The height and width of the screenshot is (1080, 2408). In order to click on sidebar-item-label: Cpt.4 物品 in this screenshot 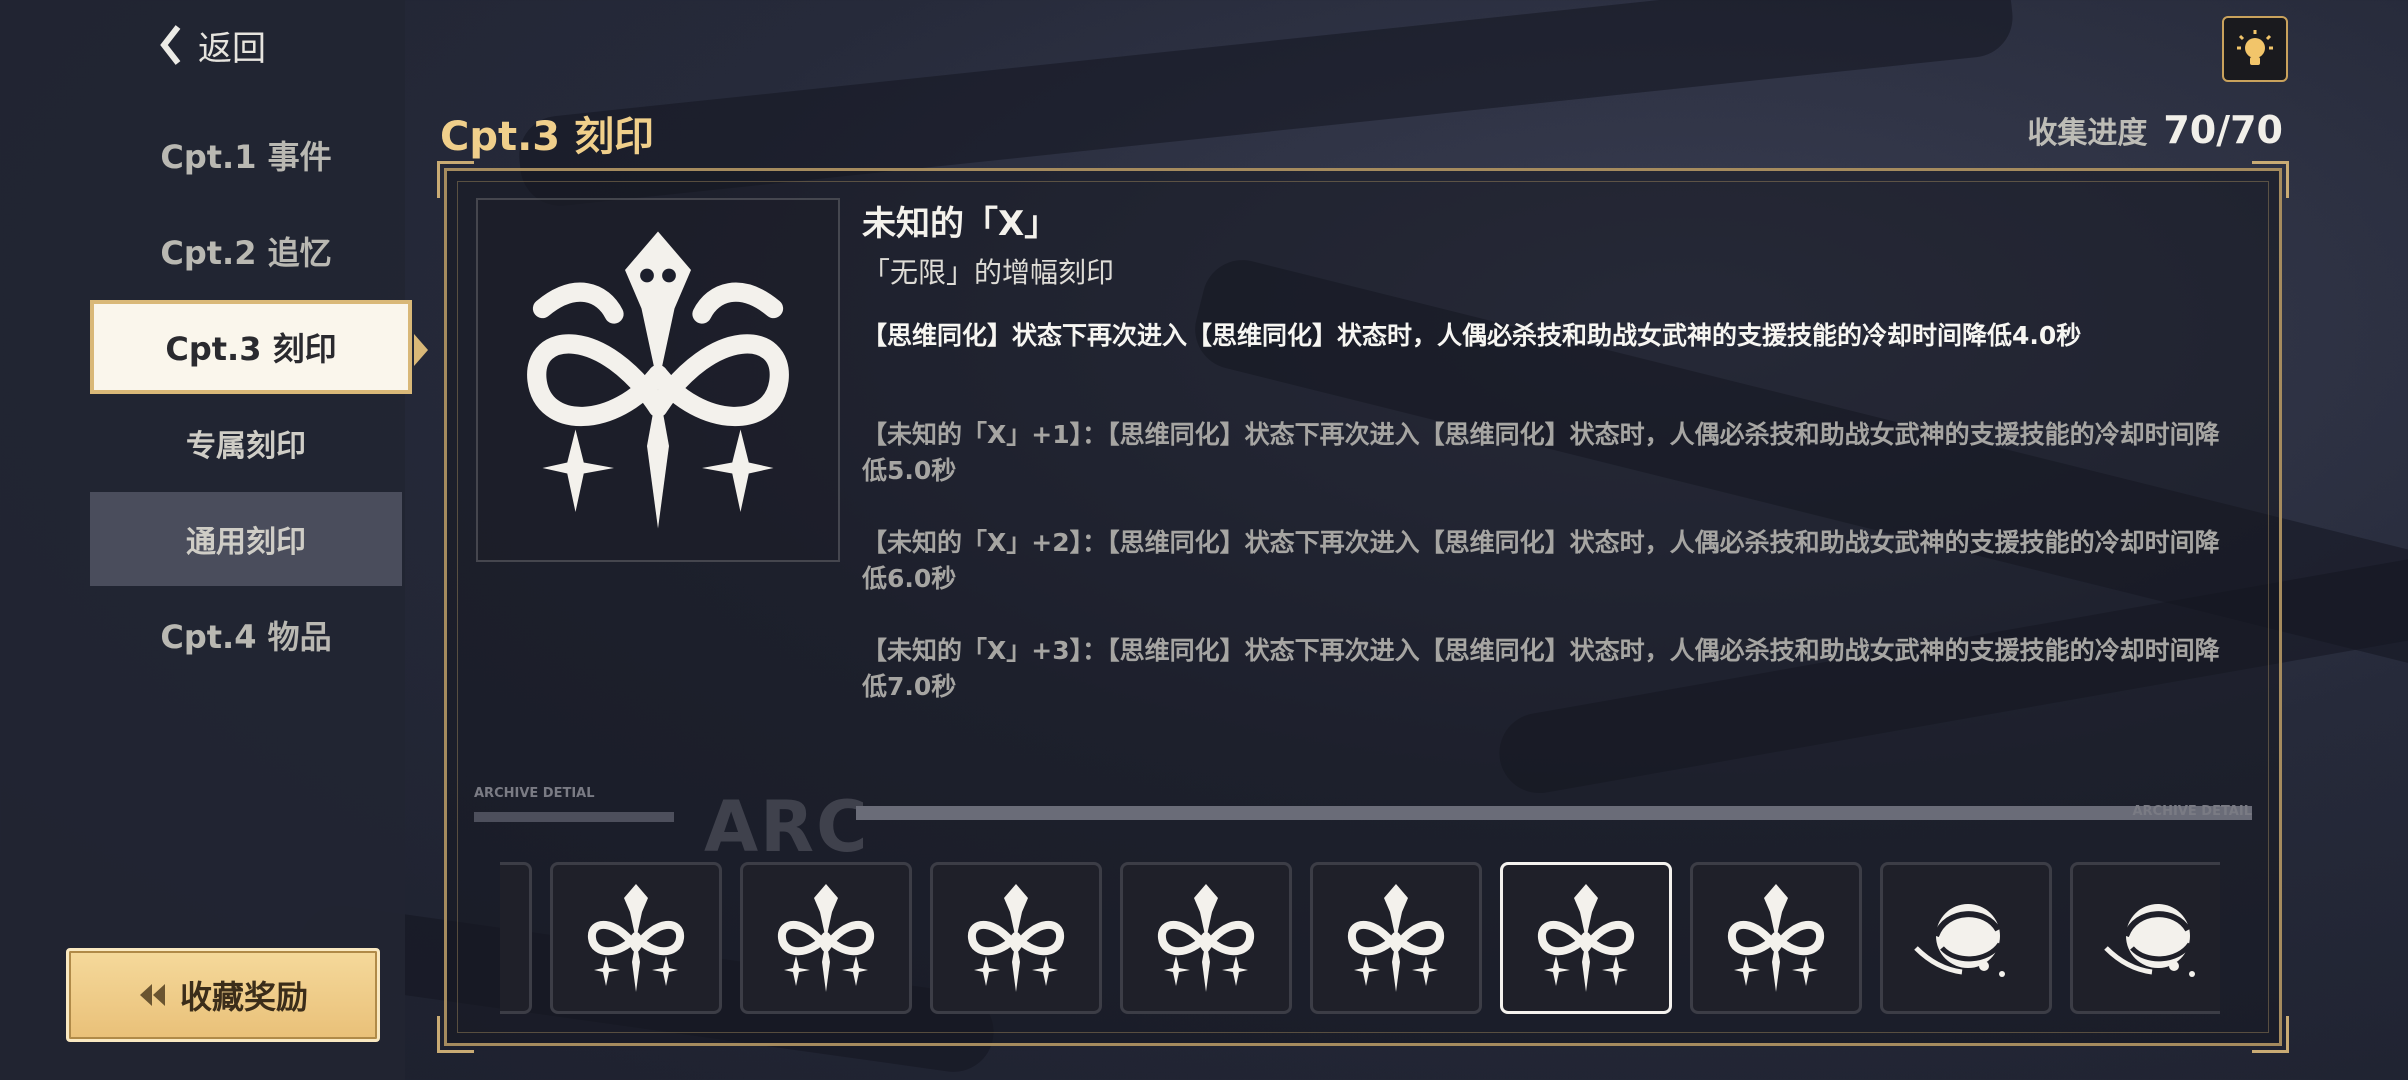, I will do `click(246, 637)`.